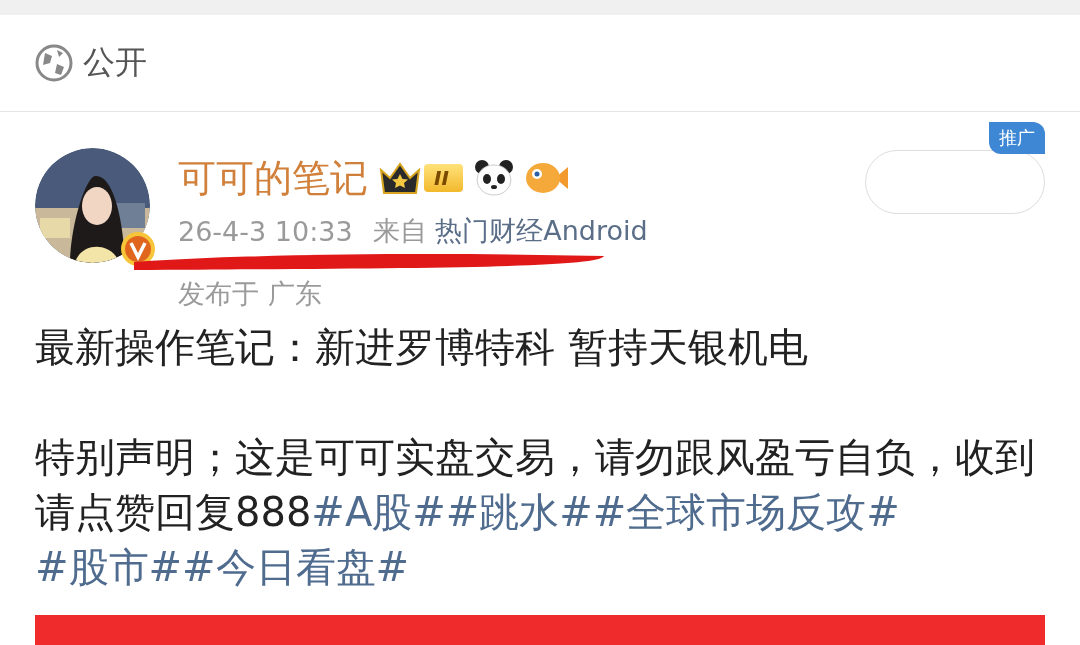  I want to click on source-link: 热门财经Android, so click(541, 230).